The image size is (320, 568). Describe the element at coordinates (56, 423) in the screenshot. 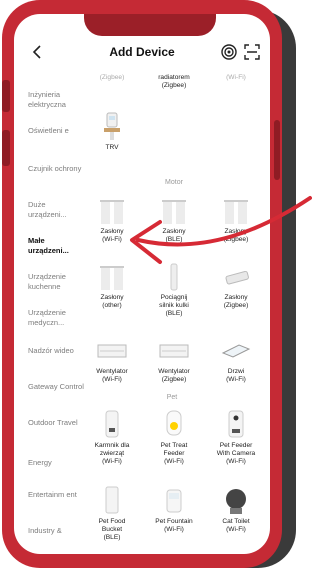

I see `sidebar-item-outdoor-travel: Outdoor Travel` at that location.